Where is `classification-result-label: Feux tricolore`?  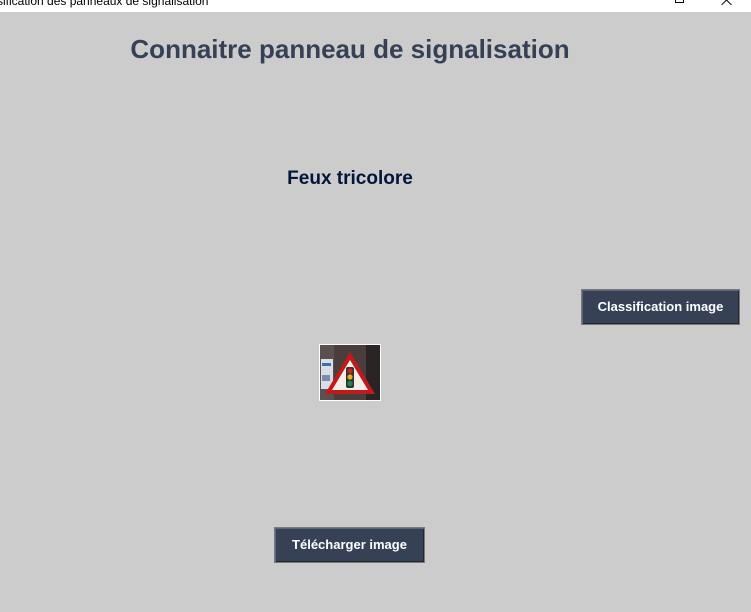
classification-result-label: Feux tricolore is located at coordinates (350, 178).